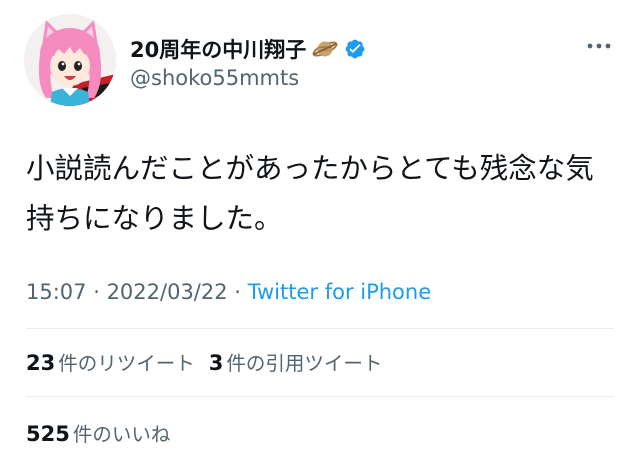  What do you see at coordinates (121, 434) in the screenshot?
I see `like-label: 件のいいね` at bounding box center [121, 434].